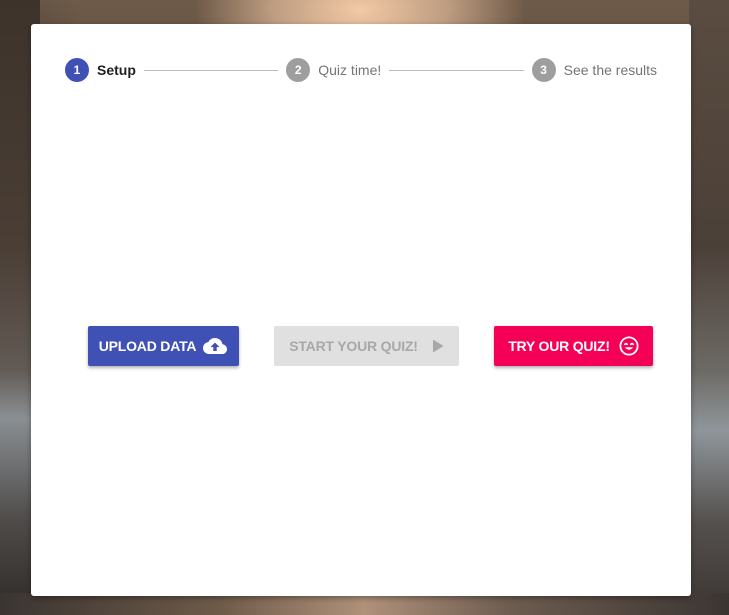 This screenshot has height=615, width=729. What do you see at coordinates (610, 70) in the screenshot?
I see `step-label-see-results: See the results` at bounding box center [610, 70].